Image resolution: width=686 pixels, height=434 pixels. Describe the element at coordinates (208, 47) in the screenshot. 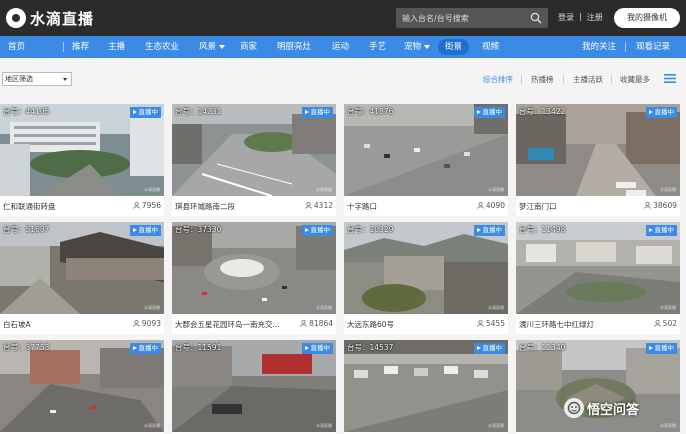

I see `nav-item-scenery-label: 风景` at that location.